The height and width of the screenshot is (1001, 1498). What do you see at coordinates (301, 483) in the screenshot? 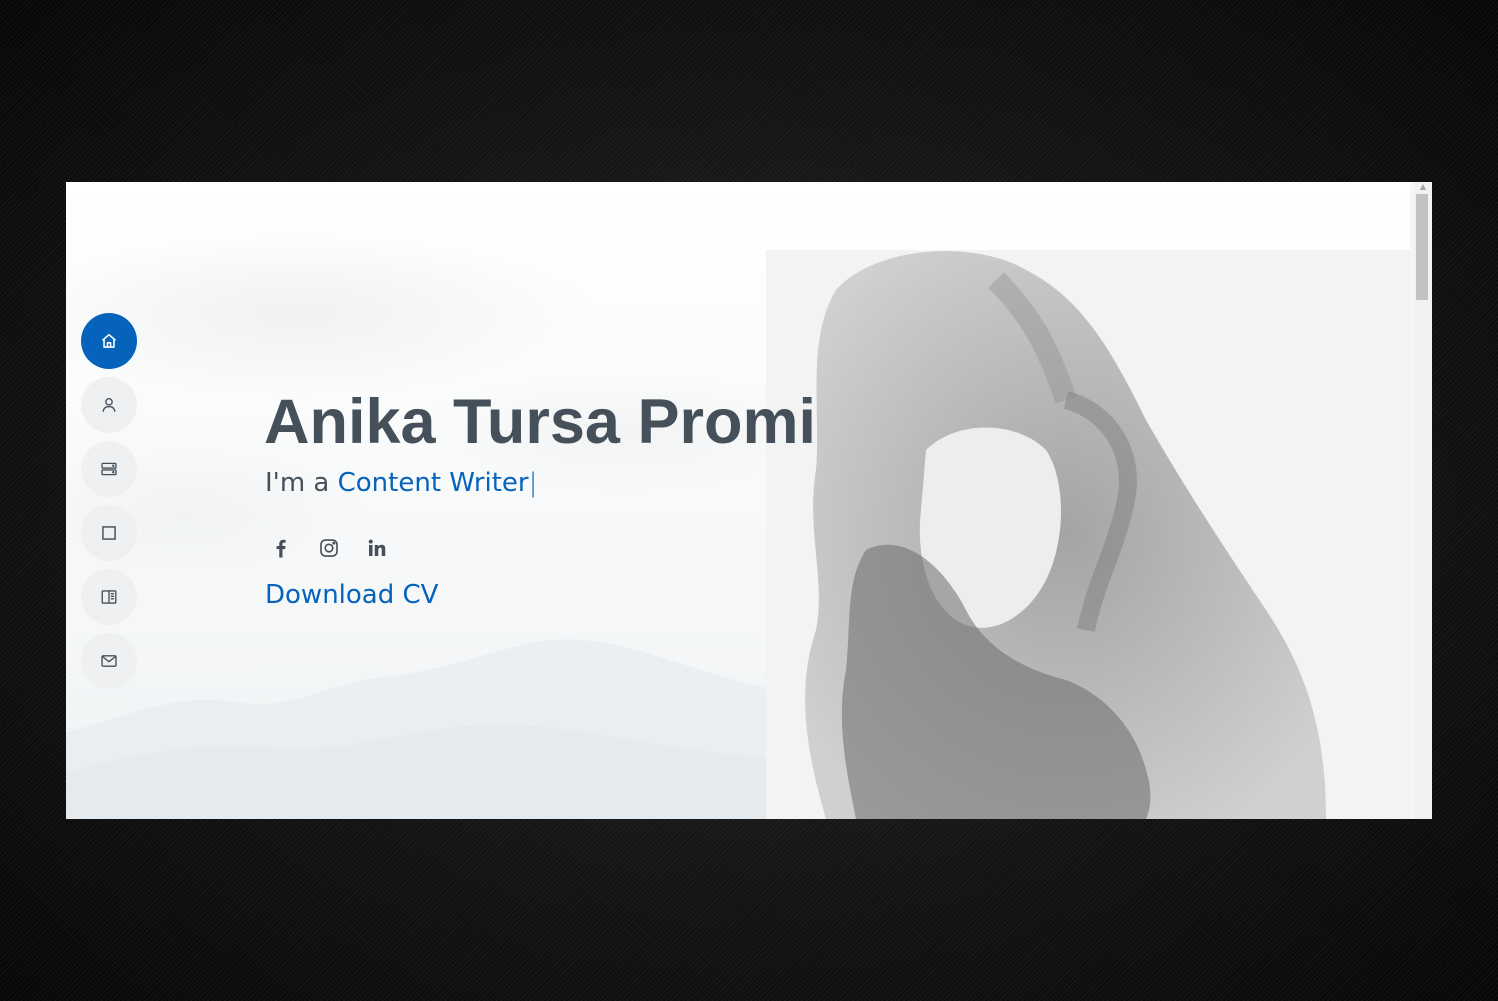
I see `hero-intro-text: I'm a` at bounding box center [301, 483].